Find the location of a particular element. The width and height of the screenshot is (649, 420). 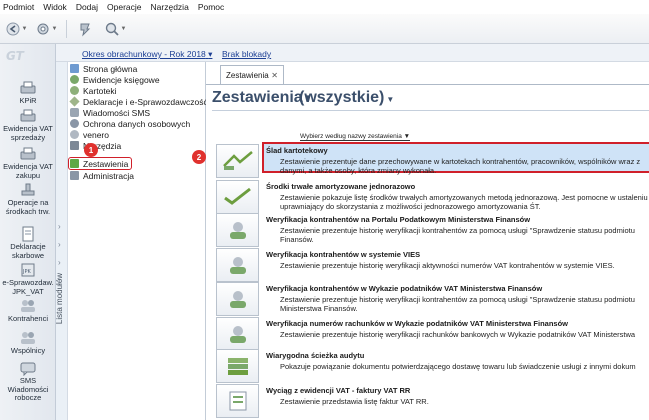

module-fixed-assets: Operacje na środkach trw. is located at coordinates (28, 199).